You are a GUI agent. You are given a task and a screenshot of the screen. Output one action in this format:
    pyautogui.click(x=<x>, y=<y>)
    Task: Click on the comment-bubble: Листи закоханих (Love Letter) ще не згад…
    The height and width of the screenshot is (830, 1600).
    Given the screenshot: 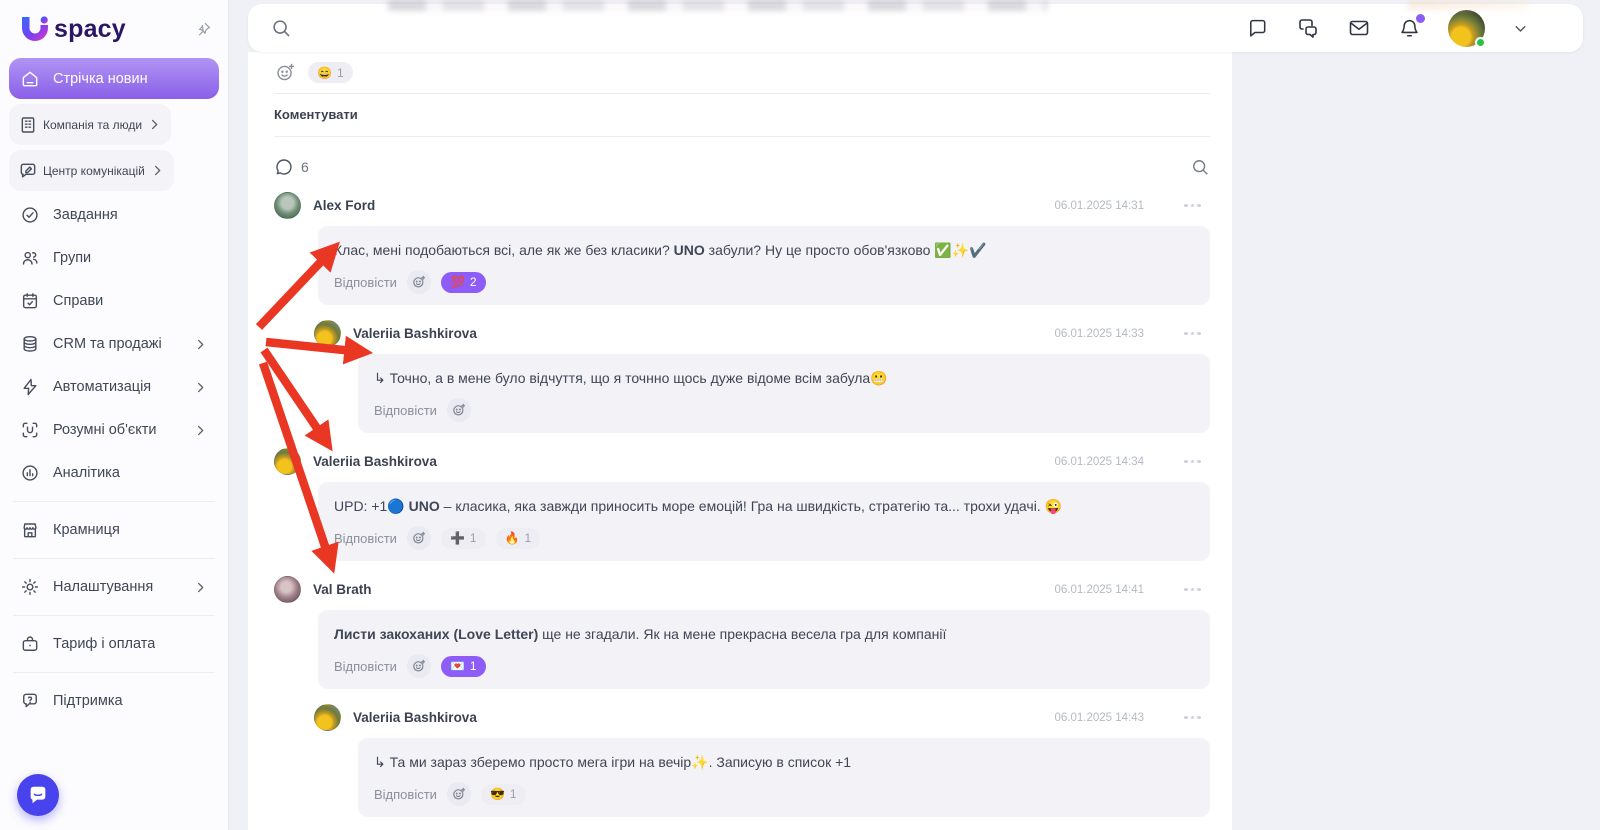 What is the action you would take?
    pyautogui.click(x=764, y=649)
    